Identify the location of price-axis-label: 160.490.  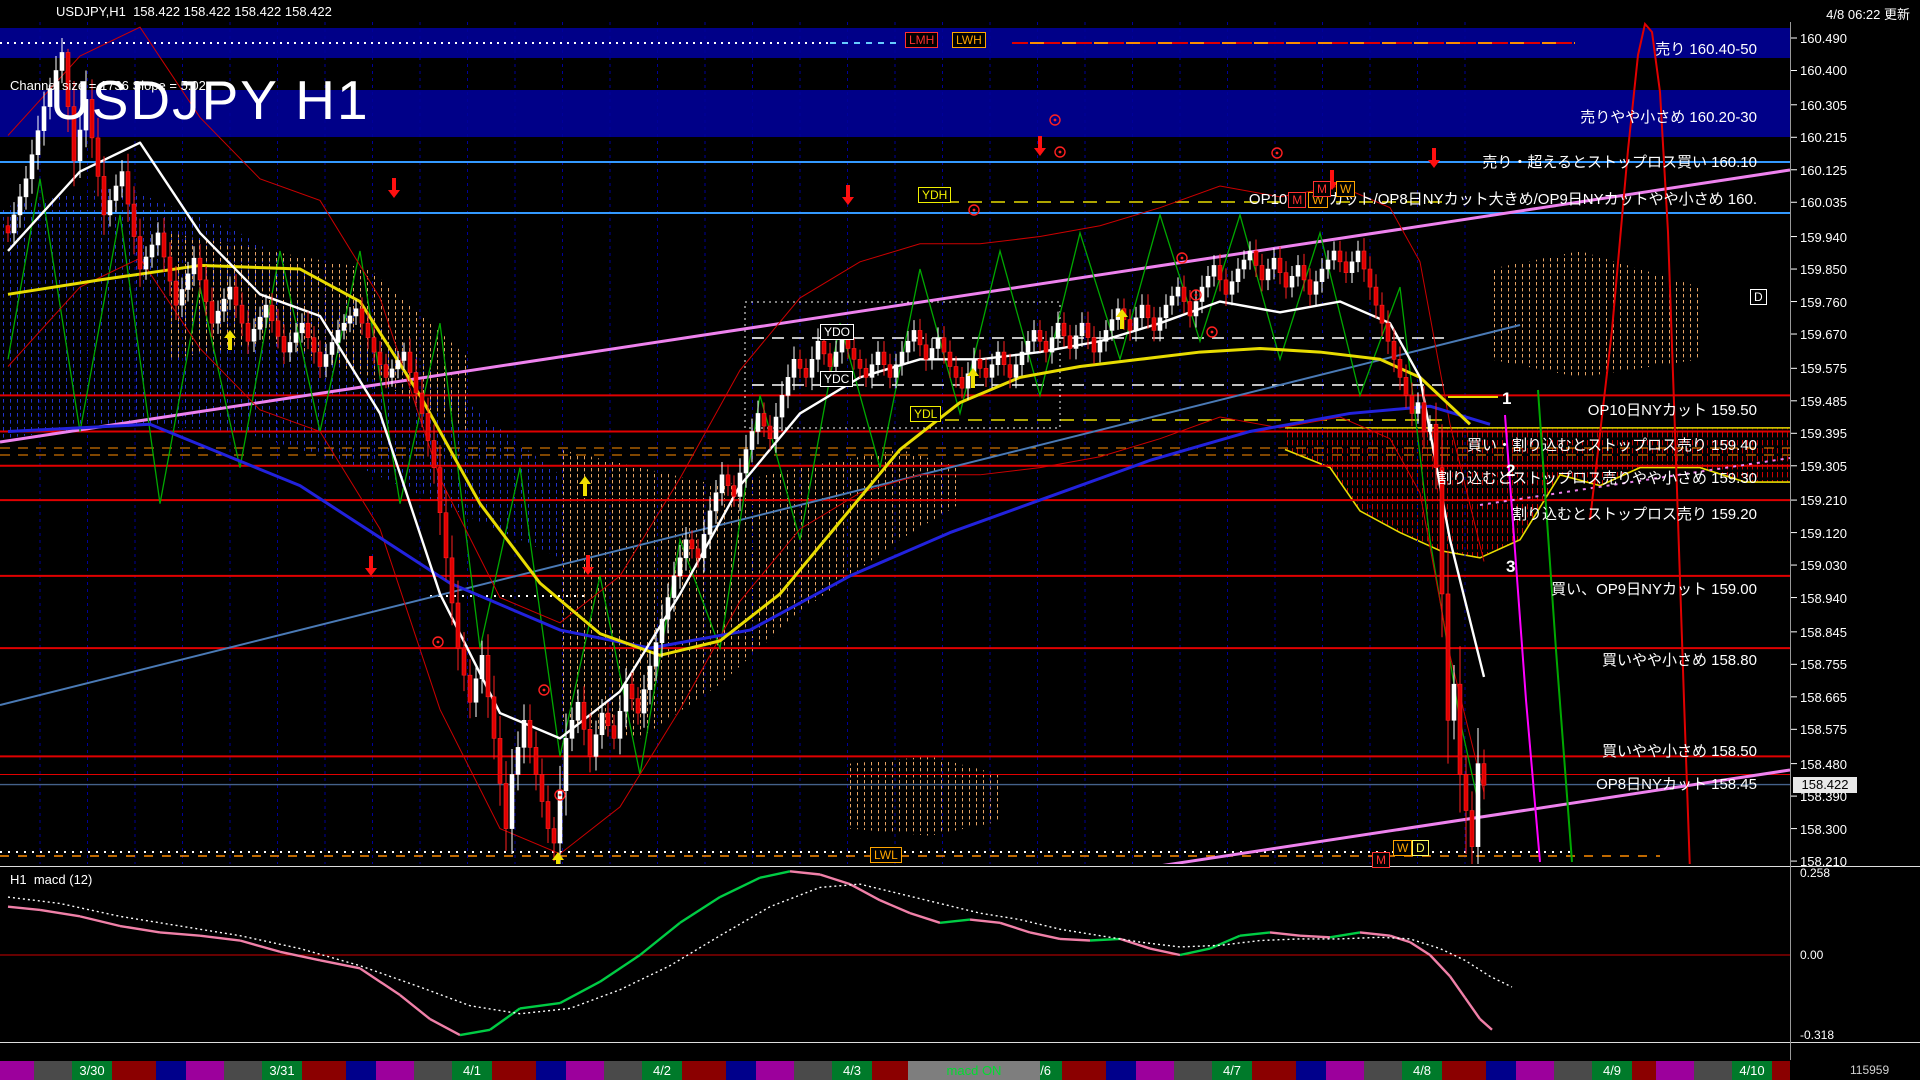
(1823, 38).